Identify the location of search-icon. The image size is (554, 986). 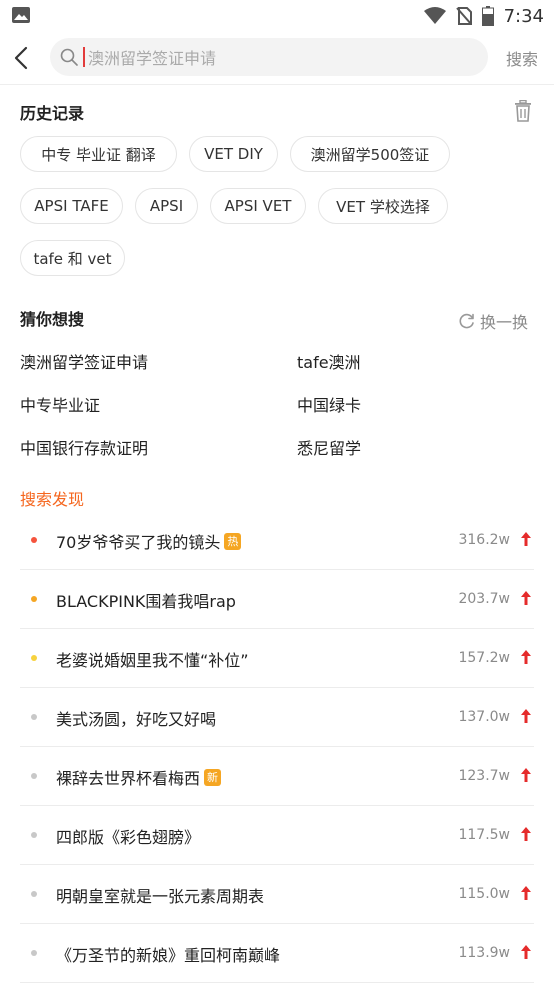
(69, 57).